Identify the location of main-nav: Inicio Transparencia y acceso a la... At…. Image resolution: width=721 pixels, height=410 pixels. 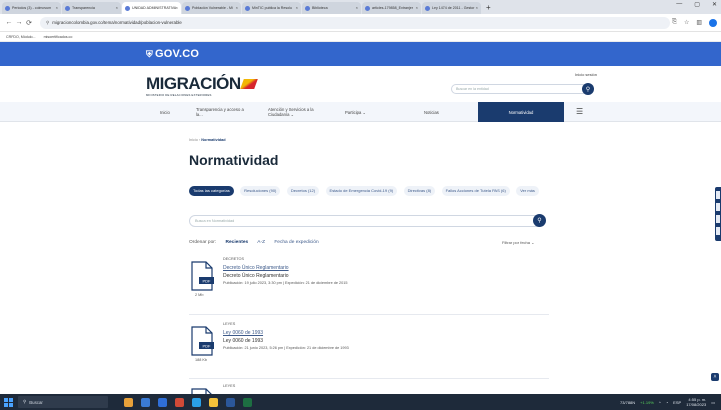
(360, 112).